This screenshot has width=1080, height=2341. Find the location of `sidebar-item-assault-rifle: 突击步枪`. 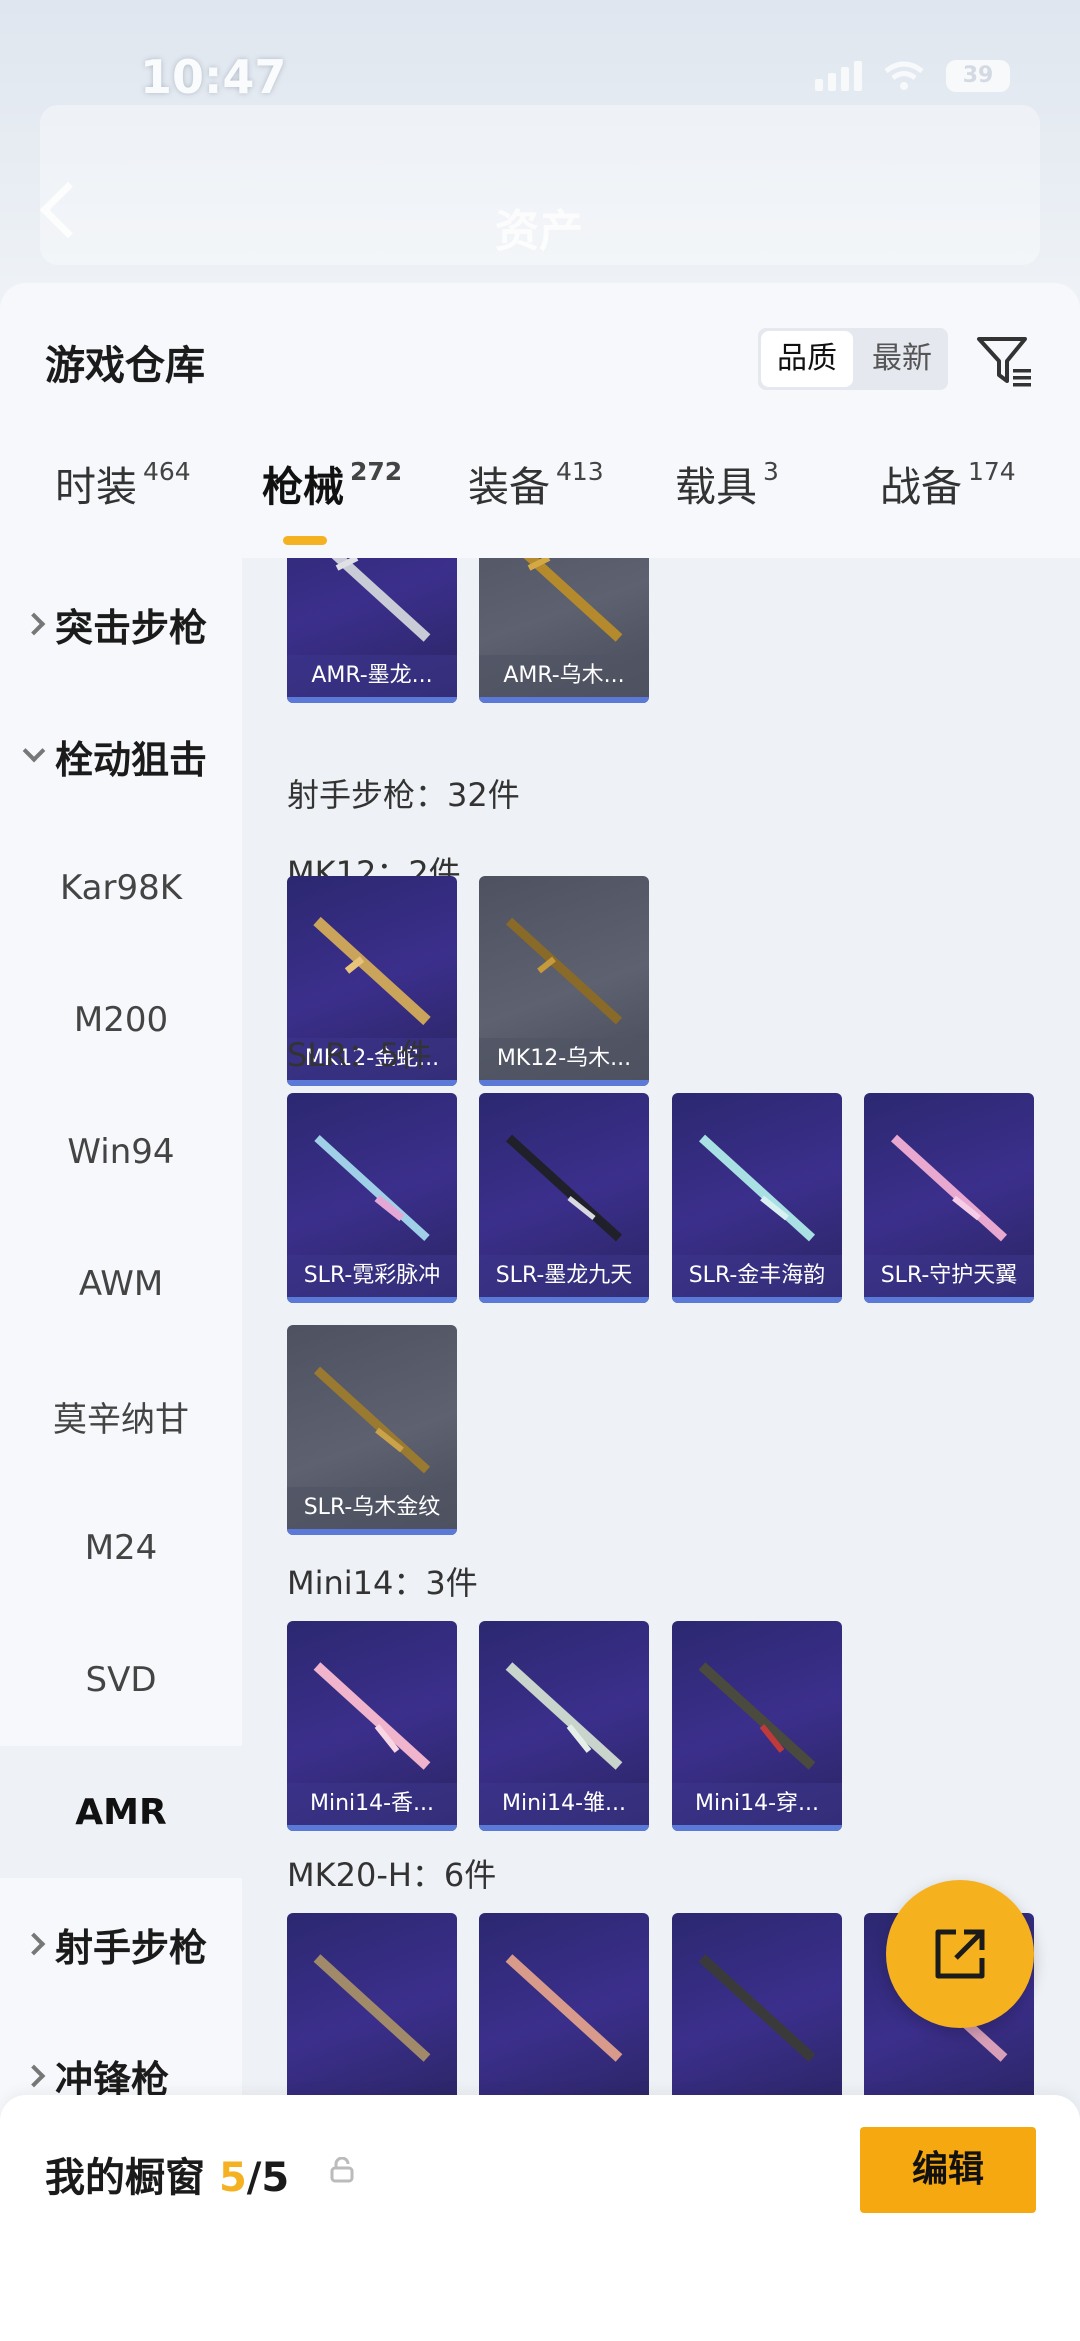

sidebar-item-assault-rifle: 突击步枪 is located at coordinates (121, 624).